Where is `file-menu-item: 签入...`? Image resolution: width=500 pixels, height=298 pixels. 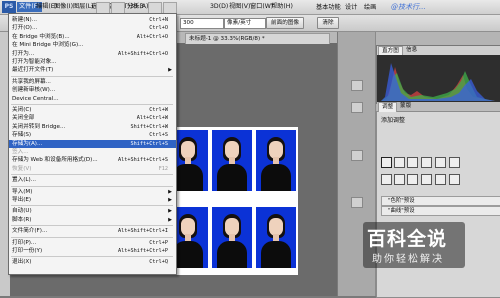
file-menu-item: 签入... is located at coordinates (92, 152).